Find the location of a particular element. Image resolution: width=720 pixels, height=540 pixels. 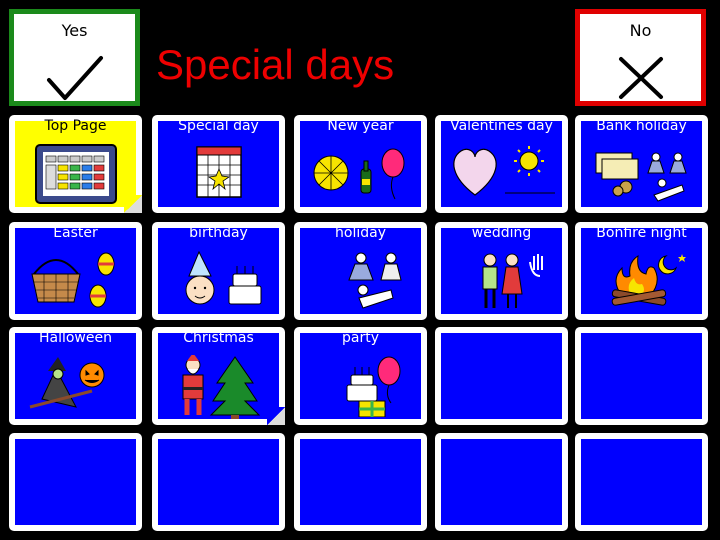

cell-label: birthday is located at coordinates (218, 233).